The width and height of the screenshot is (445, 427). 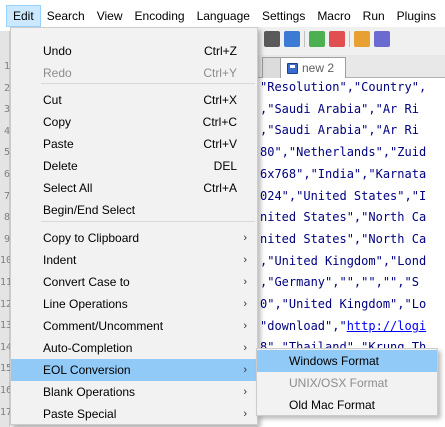 I want to click on line-number: 1, so click(x=6, y=66).